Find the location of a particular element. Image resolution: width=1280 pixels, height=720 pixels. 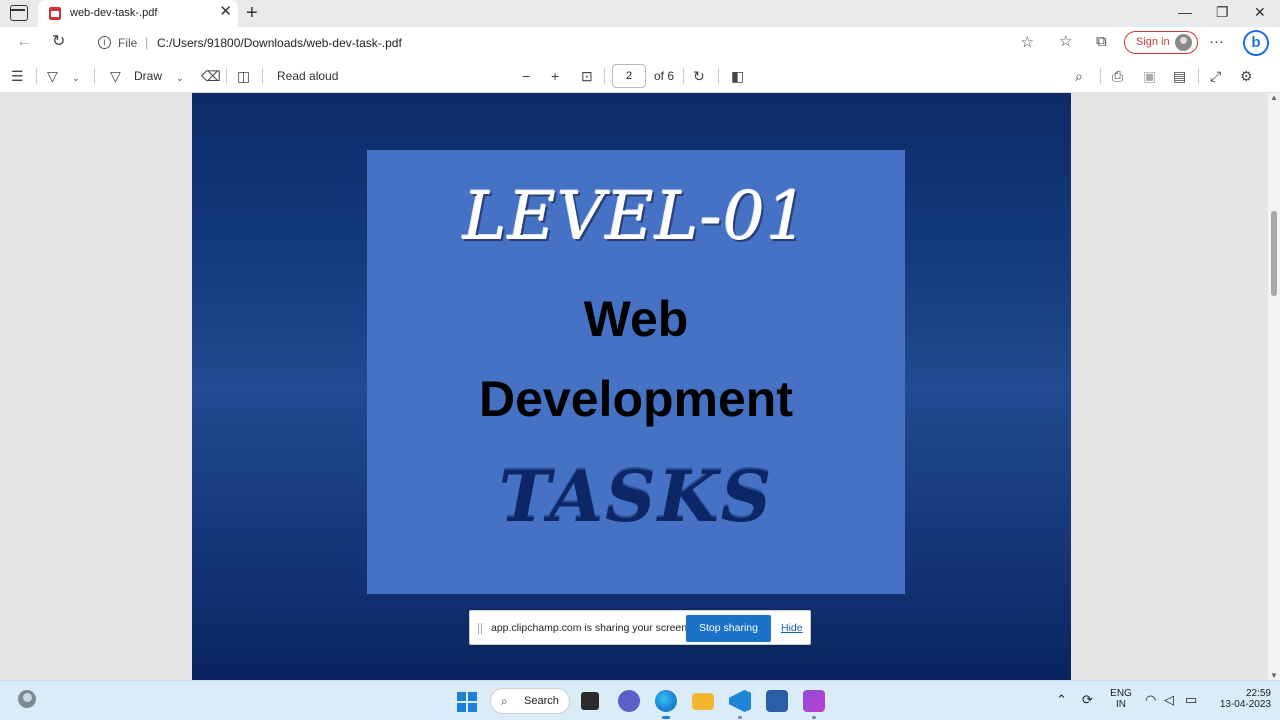

tab-active: web-dev-task-.pdf ✕ is located at coordinates (138, 13).